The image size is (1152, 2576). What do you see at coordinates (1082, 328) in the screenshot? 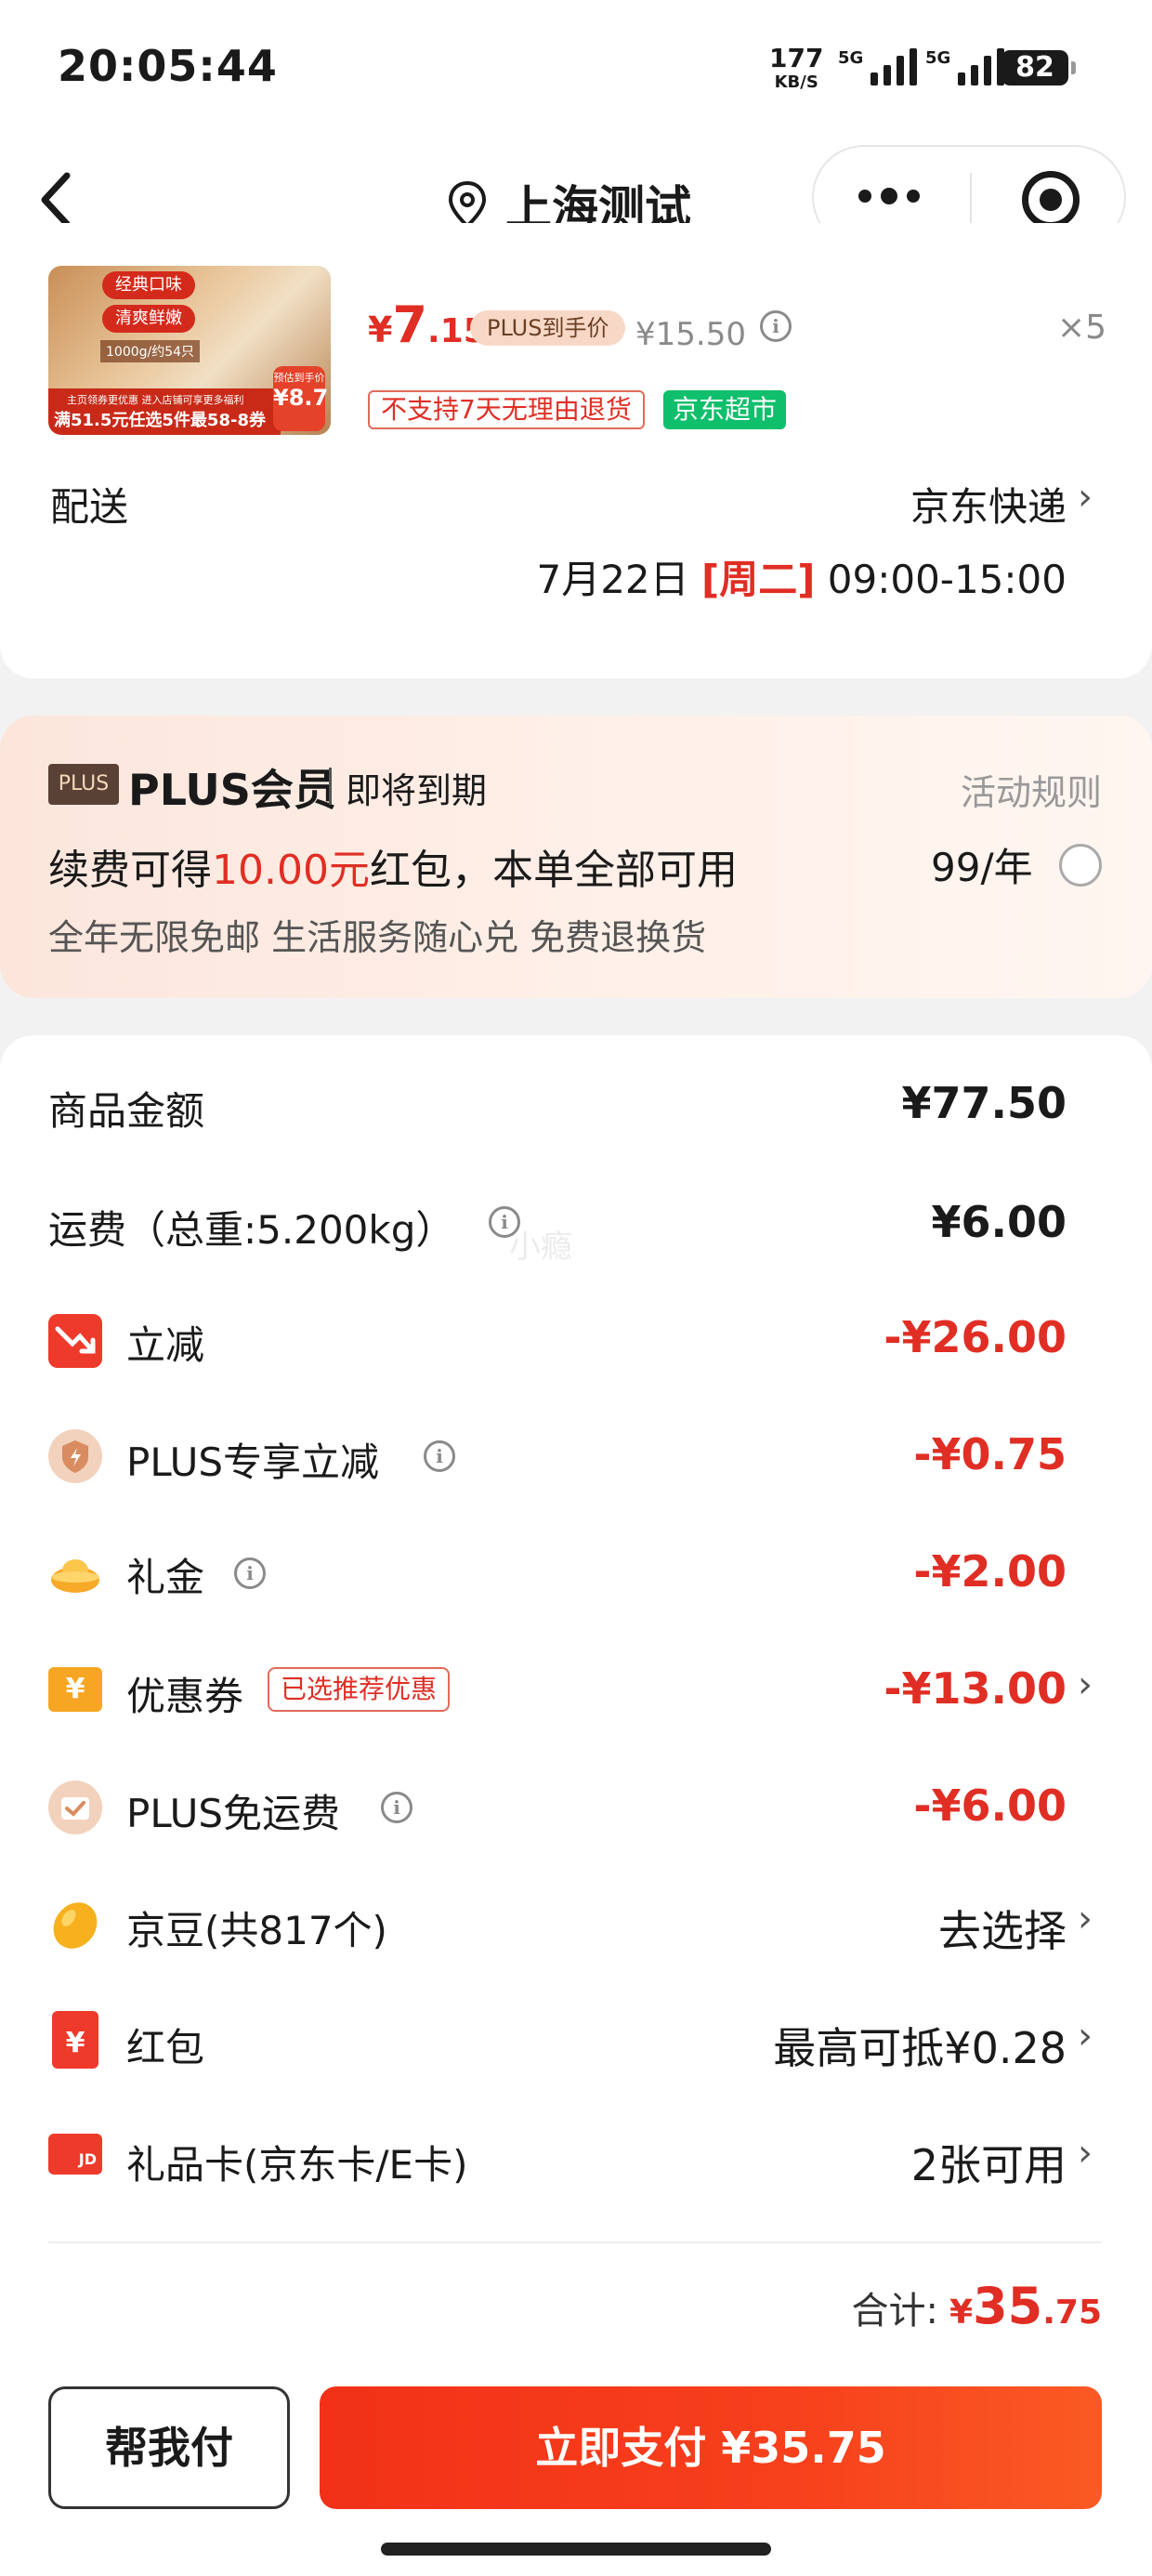
I see `product-quantity: ×5` at bounding box center [1082, 328].